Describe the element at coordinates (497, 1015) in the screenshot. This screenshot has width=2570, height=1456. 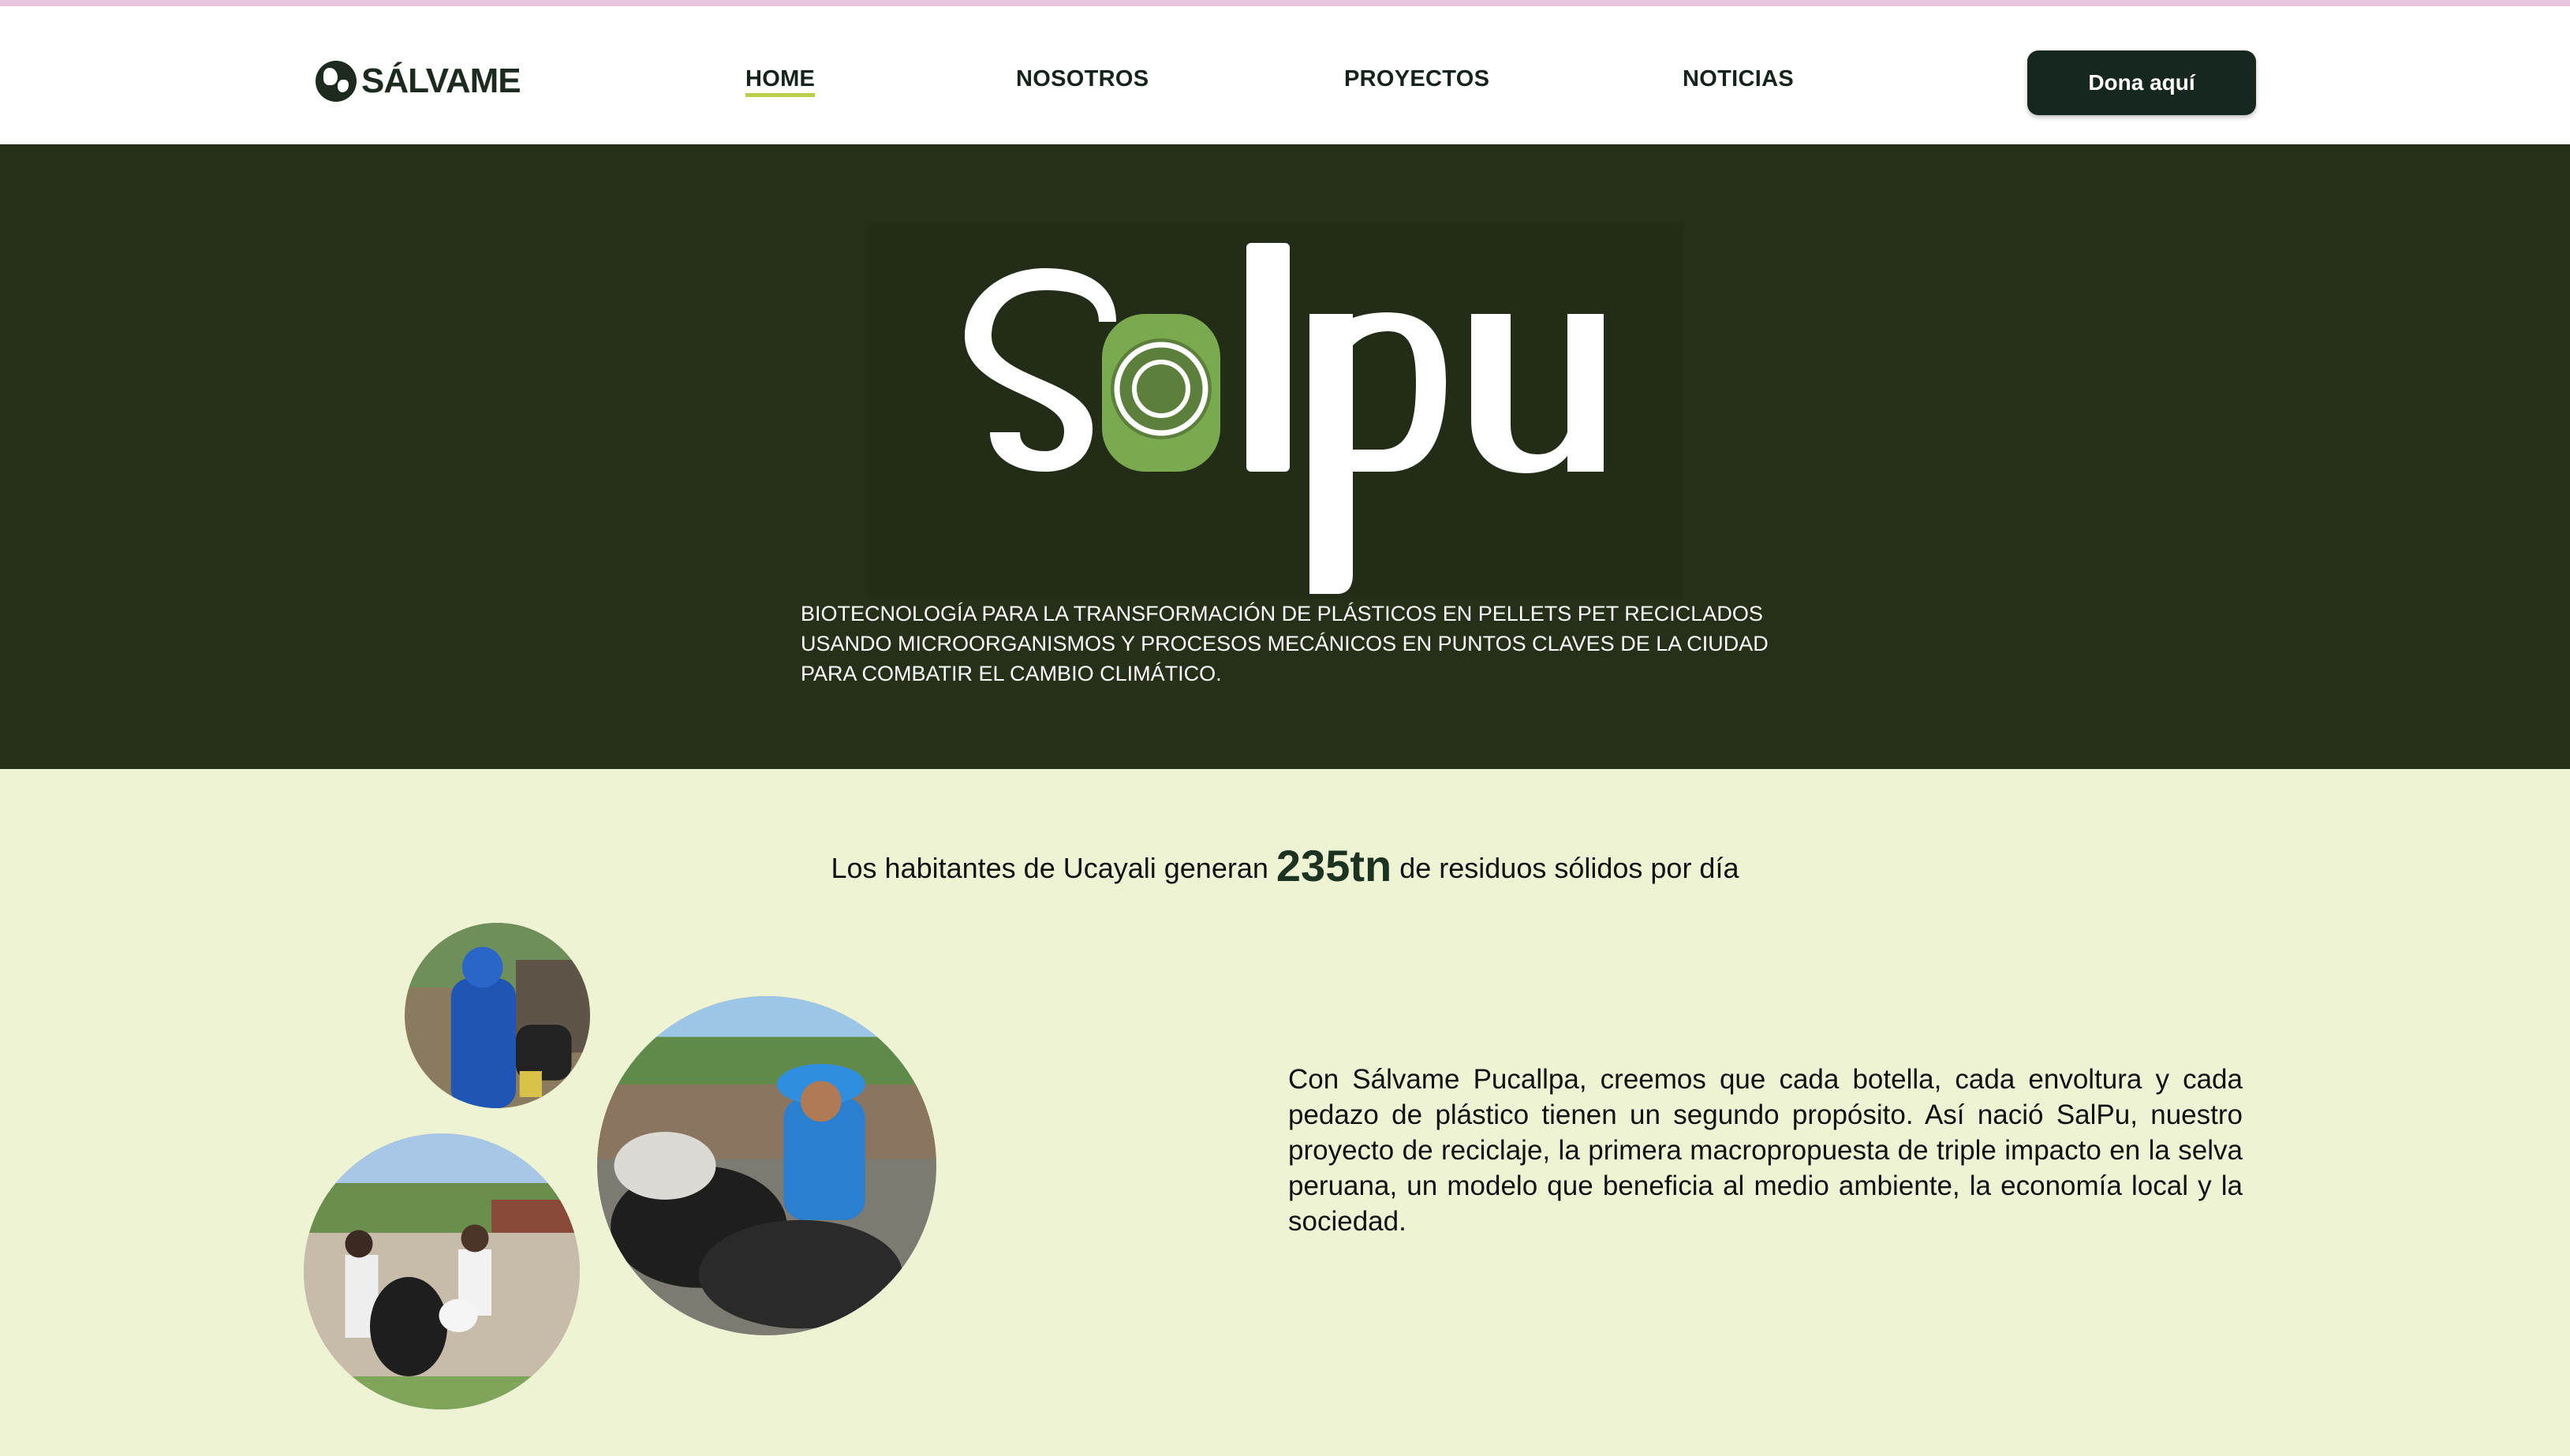
I see `photo-worker-blue-suit` at that location.